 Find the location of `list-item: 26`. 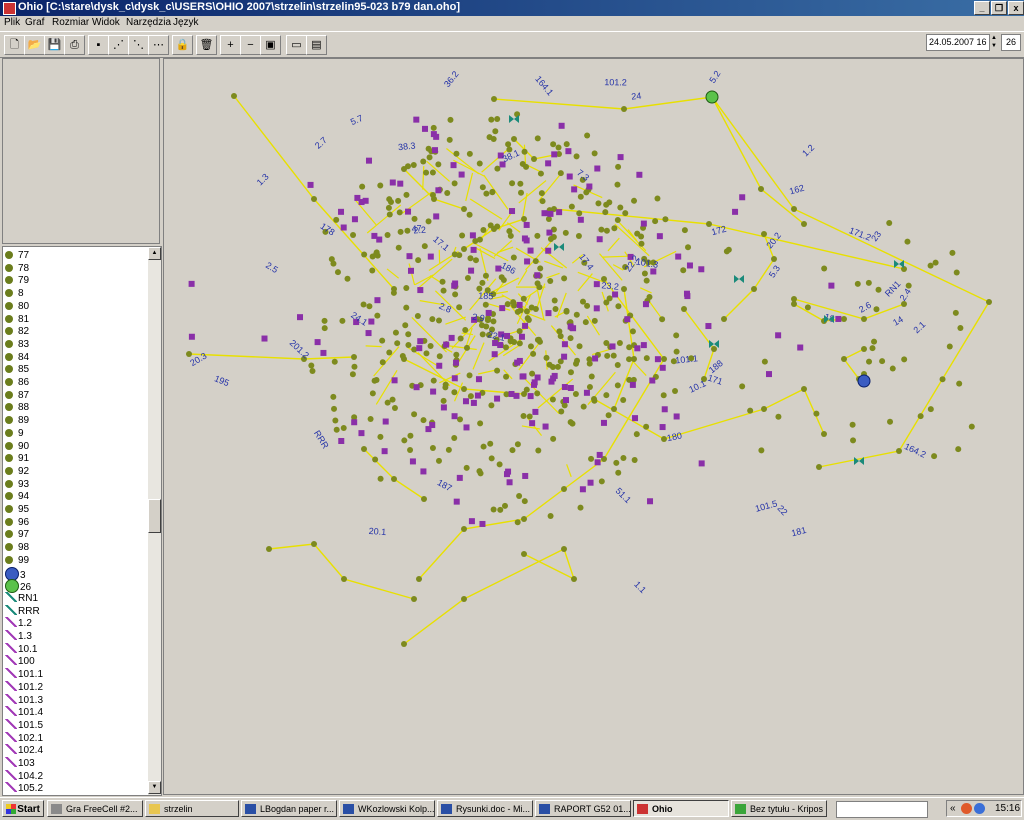

list-item: 26 is located at coordinates (18, 585).